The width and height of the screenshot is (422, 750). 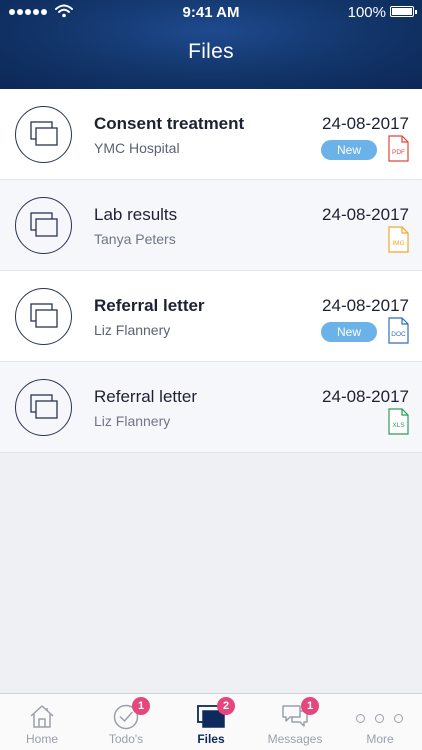 I want to click on spreadsheet-file-icon: XLS, so click(x=398, y=421).